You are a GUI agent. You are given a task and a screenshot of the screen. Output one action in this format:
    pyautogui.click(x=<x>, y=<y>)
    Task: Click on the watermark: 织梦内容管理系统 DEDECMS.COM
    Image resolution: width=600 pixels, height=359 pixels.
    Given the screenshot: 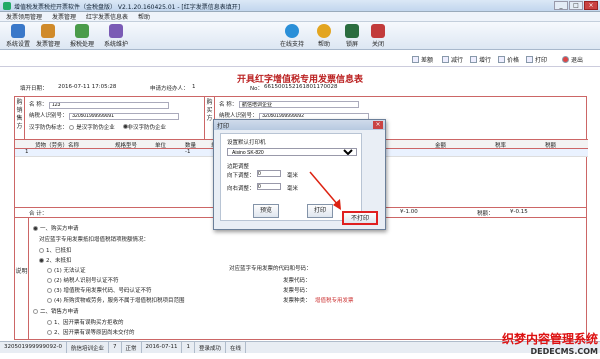 What is the action you would take?
    pyautogui.click(x=549, y=344)
    